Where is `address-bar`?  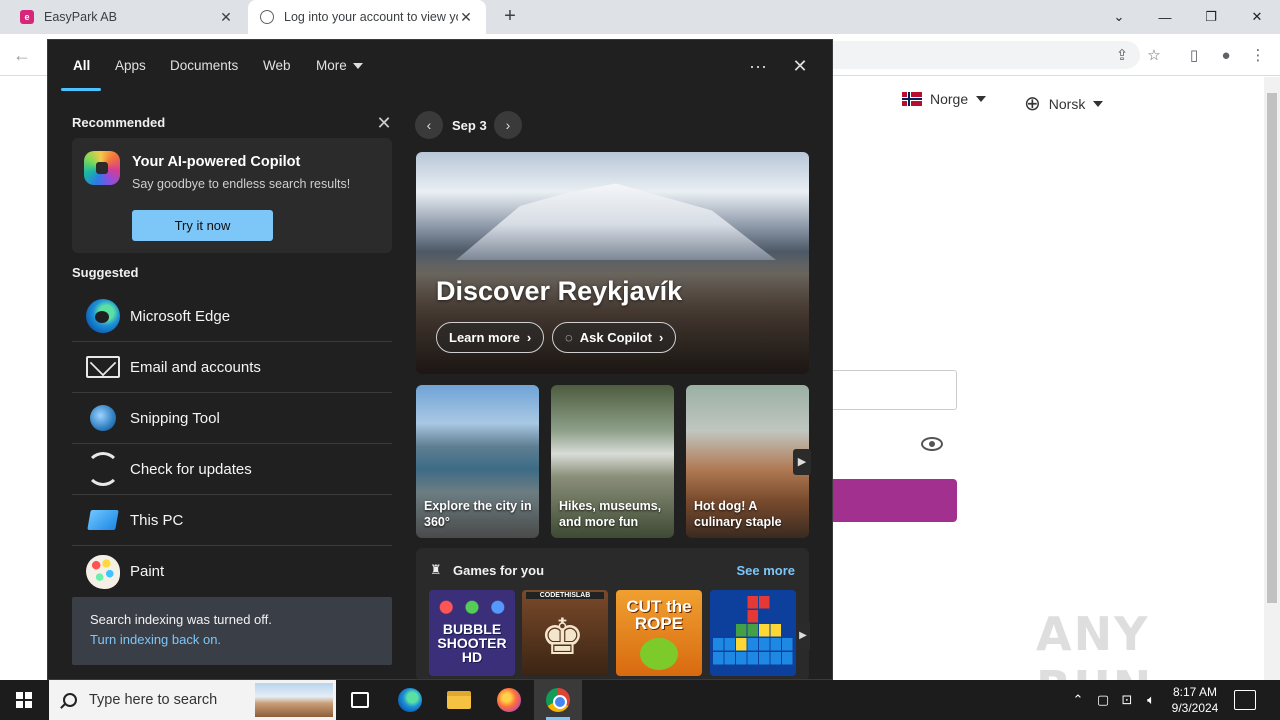
address-bar is located at coordinates (980, 55).